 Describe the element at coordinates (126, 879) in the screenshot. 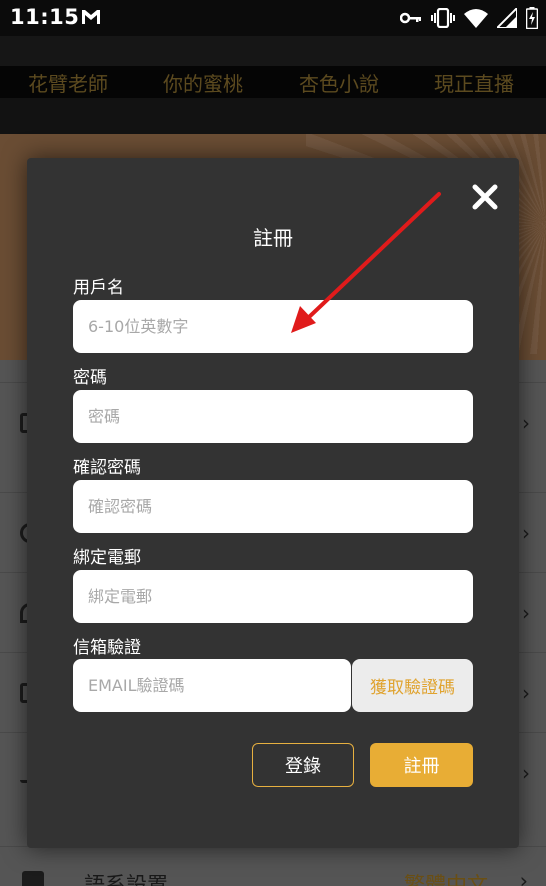

I see `language-label: 語系設置` at that location.